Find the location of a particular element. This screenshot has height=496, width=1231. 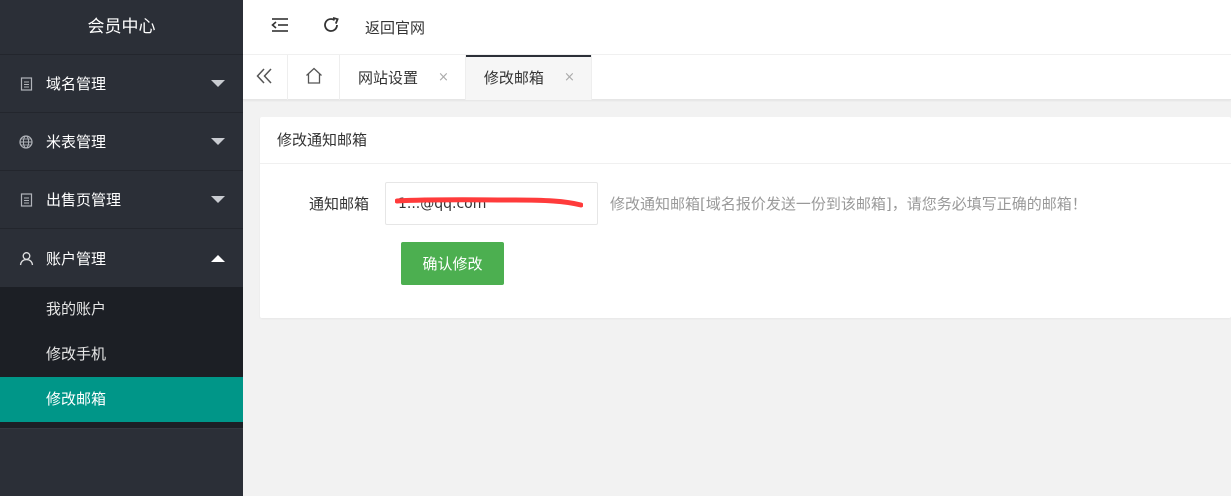

back-to-official-site-link: 返回官网 is located at coordinates (395, 27).